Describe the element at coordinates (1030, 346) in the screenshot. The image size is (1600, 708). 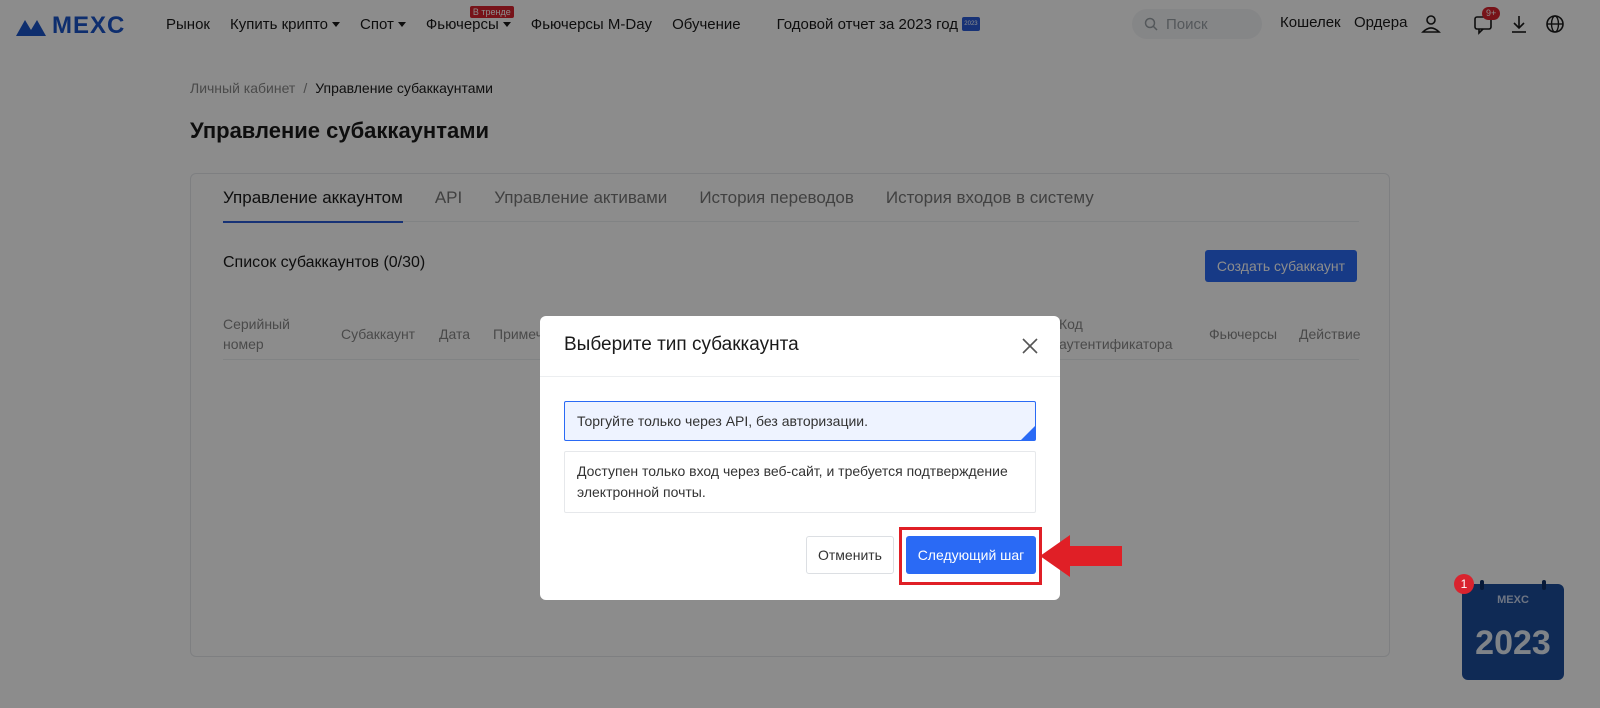
I see `close-icon` at that location.